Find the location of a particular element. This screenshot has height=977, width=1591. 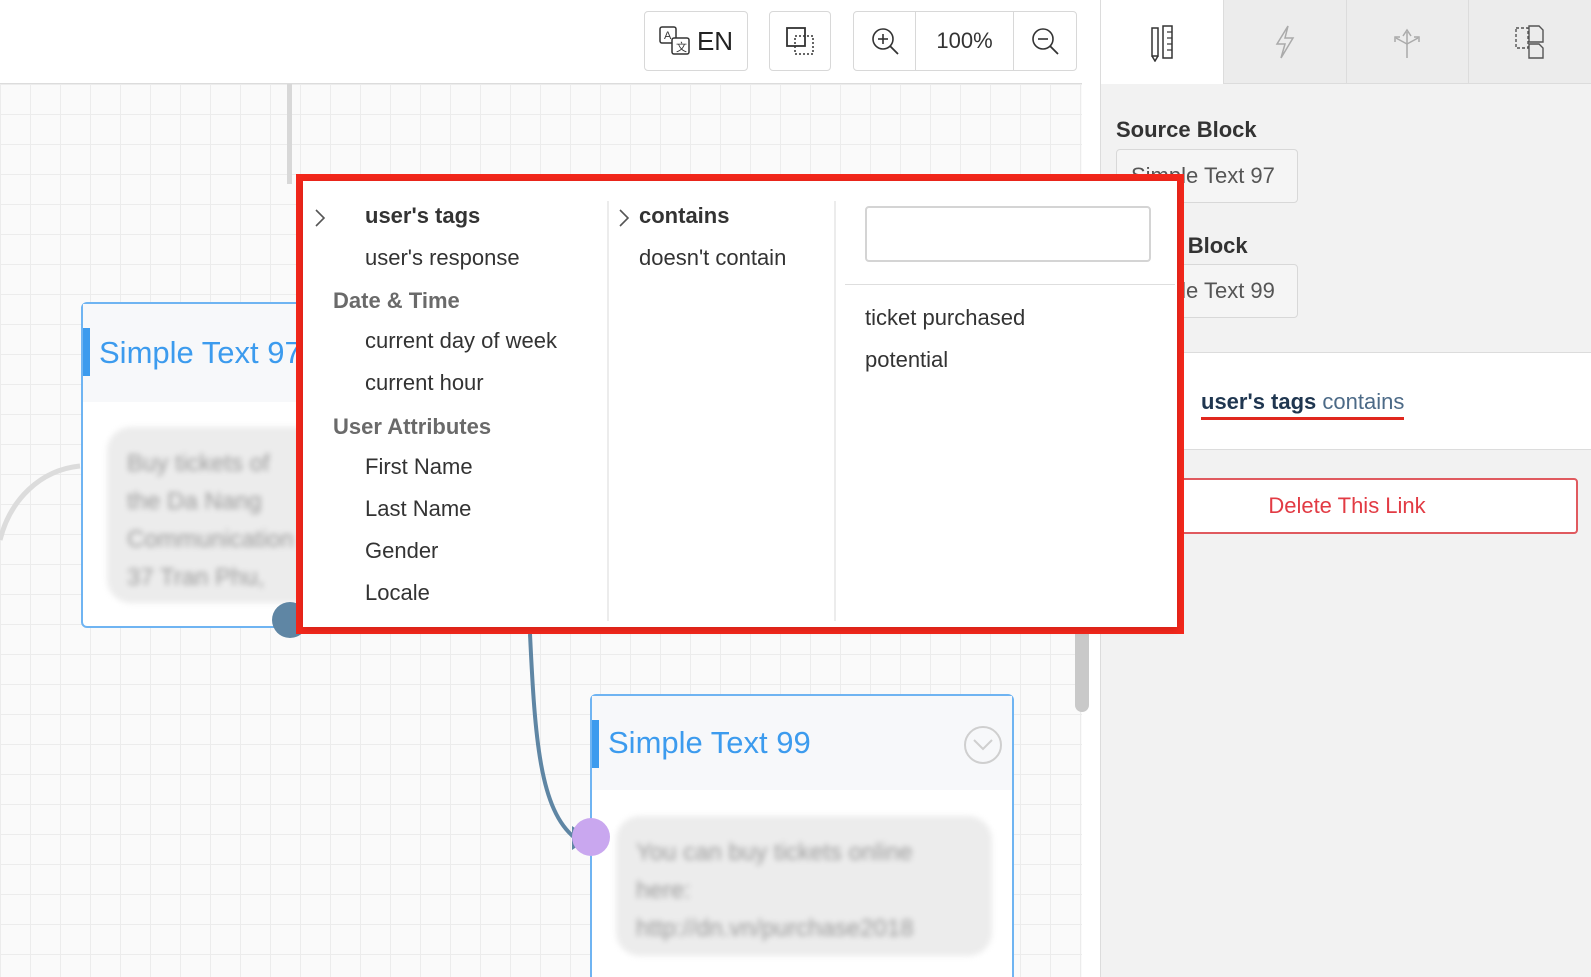

tab-routing is located at coordinates (1407, 42).